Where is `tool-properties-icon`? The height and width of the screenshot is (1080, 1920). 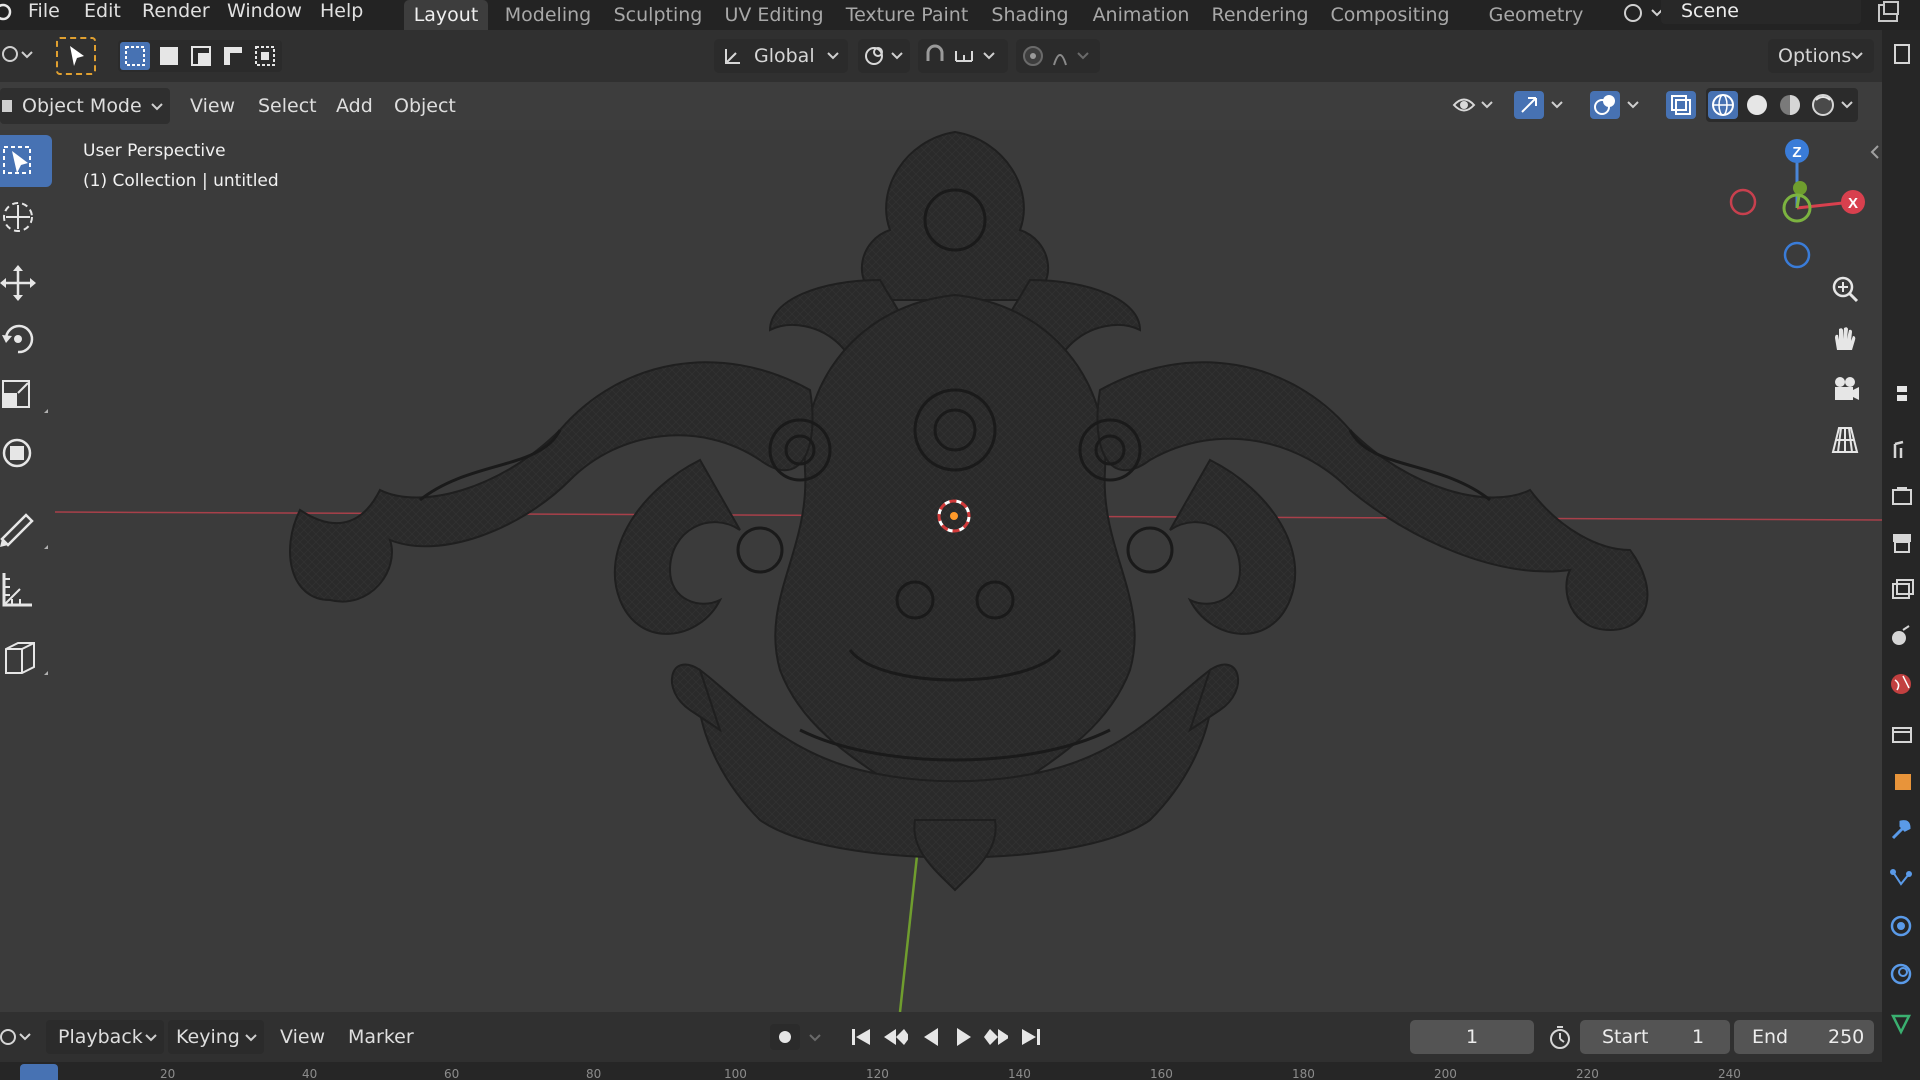 tool-properties-icon is located at coordinates (1901, 450).